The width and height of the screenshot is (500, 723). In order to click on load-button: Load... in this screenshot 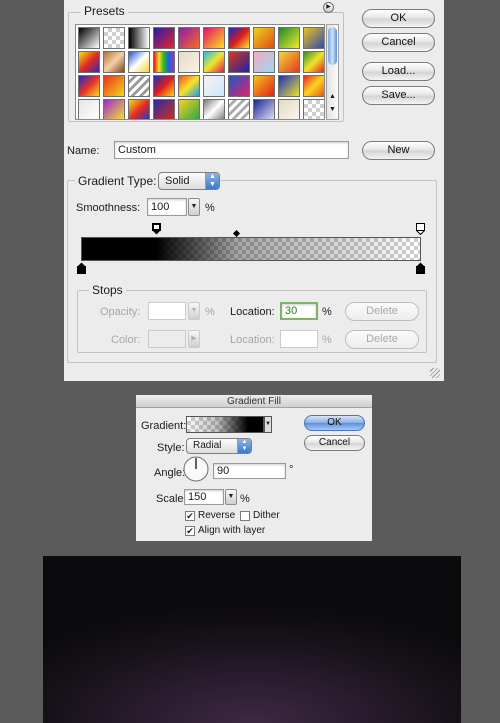, I will do `click(398, 71)`.